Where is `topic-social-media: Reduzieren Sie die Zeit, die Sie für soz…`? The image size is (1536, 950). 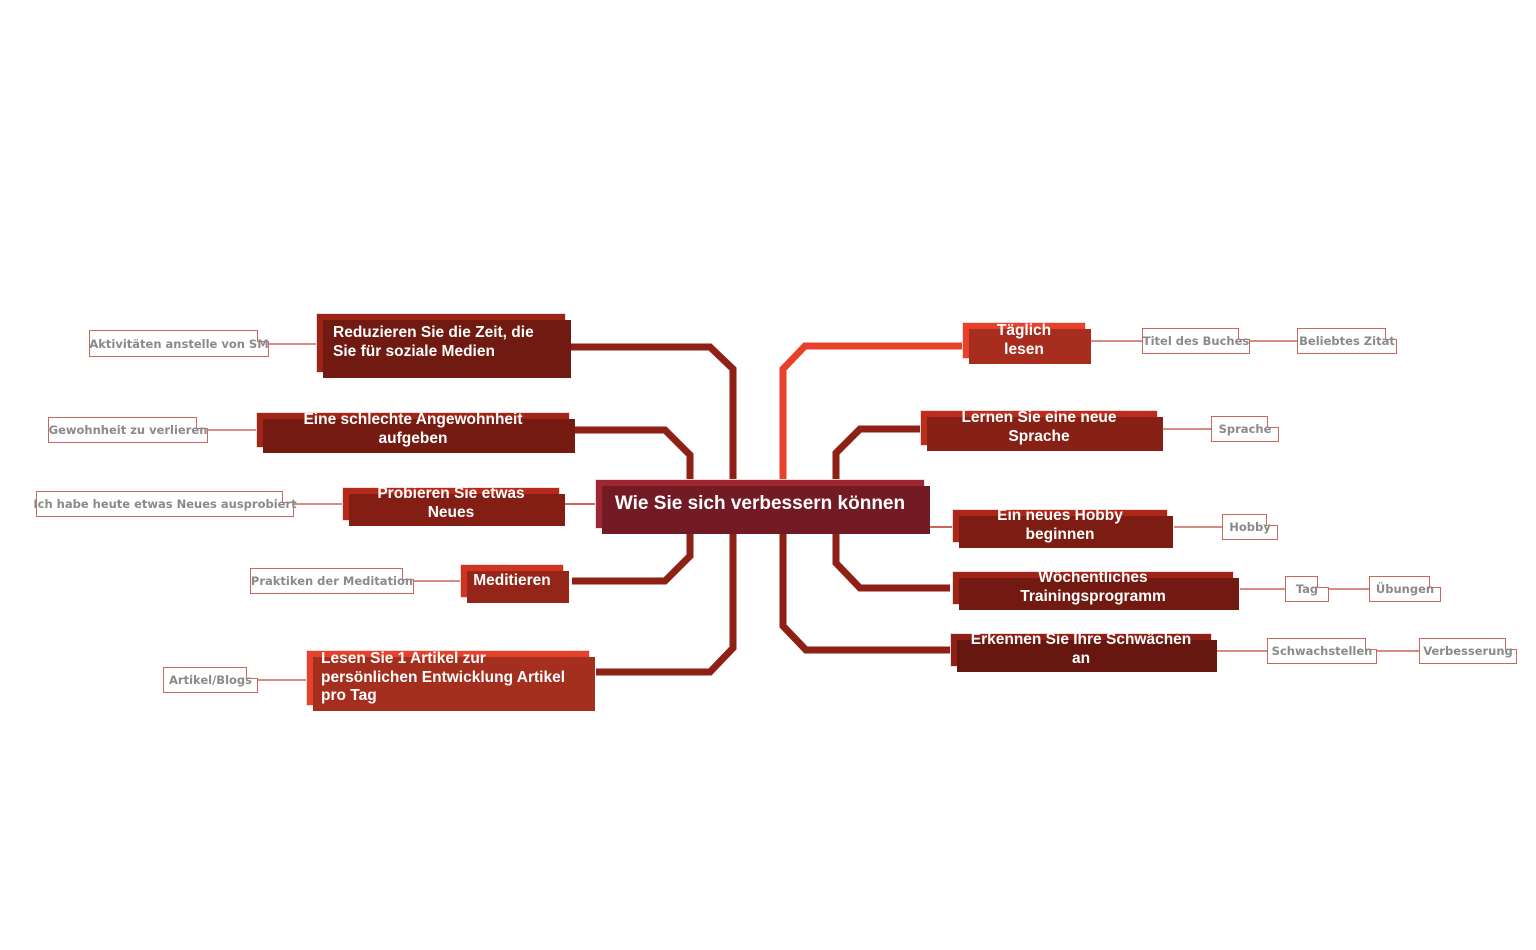
topic-social-media: Reduzieren Sie die Zeit, die Sie für soz… is located at coordinates (441, 343).